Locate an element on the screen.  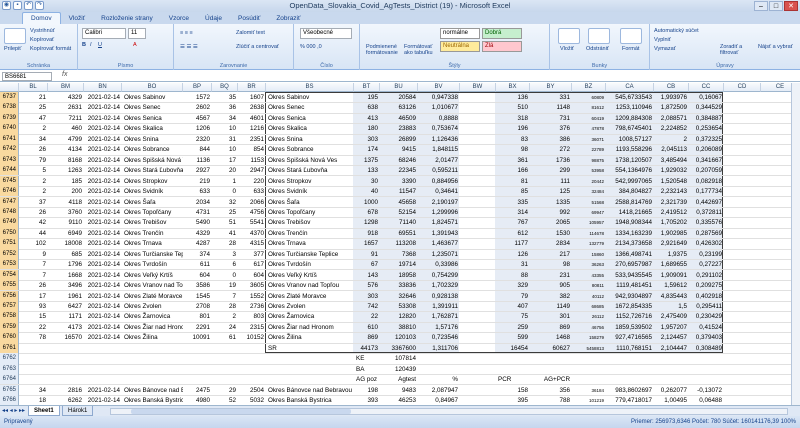
cell-bp: 4980 is located at coordinates (197, 400).